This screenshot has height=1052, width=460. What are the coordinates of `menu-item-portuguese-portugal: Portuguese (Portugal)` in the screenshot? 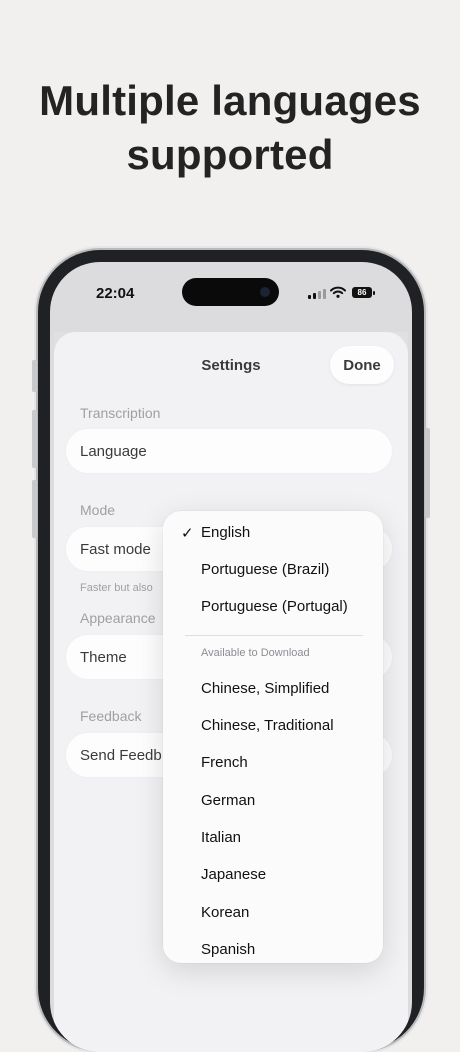 It's located at (274, 606).